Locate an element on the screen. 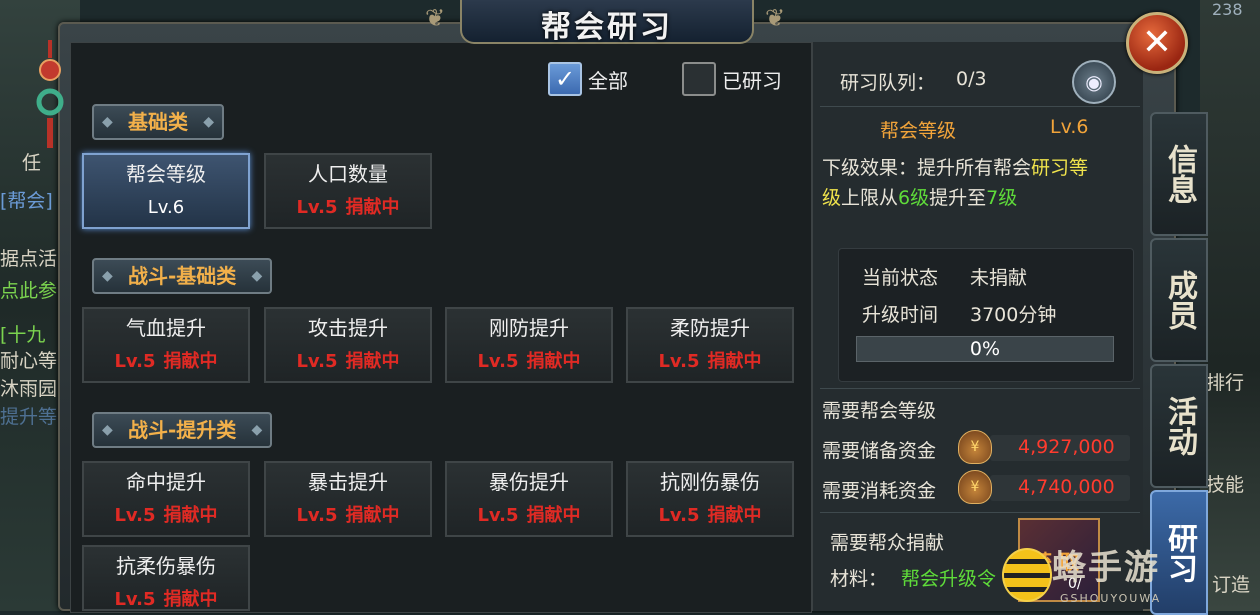 The image size is (1260, 615). tab-members: 成员 is located at coordinates (1179, 300).